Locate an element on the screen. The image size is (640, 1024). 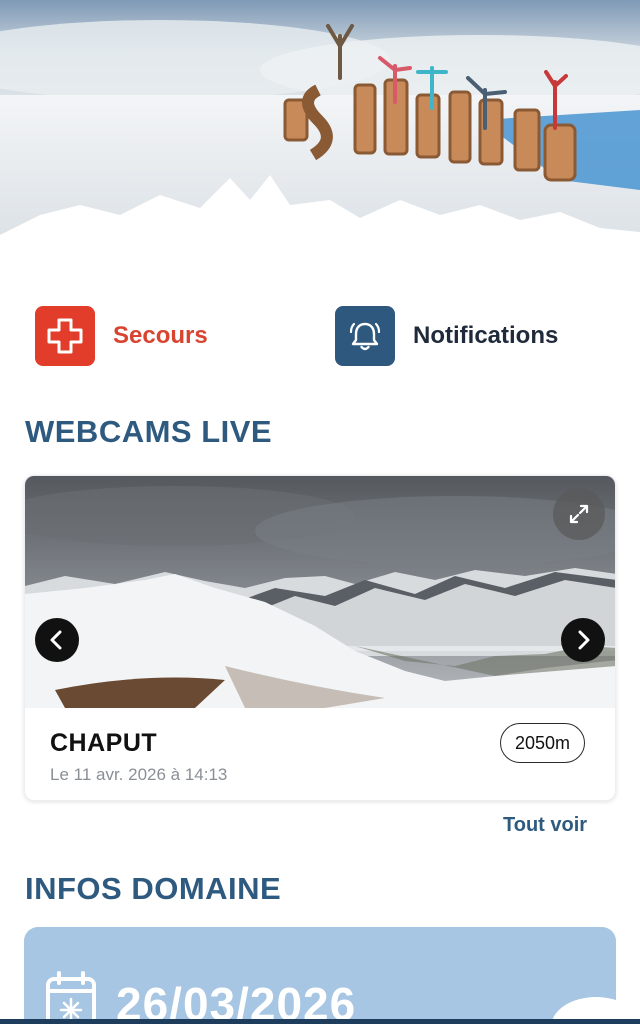
expand-icon is located at coordinates (579, 514).